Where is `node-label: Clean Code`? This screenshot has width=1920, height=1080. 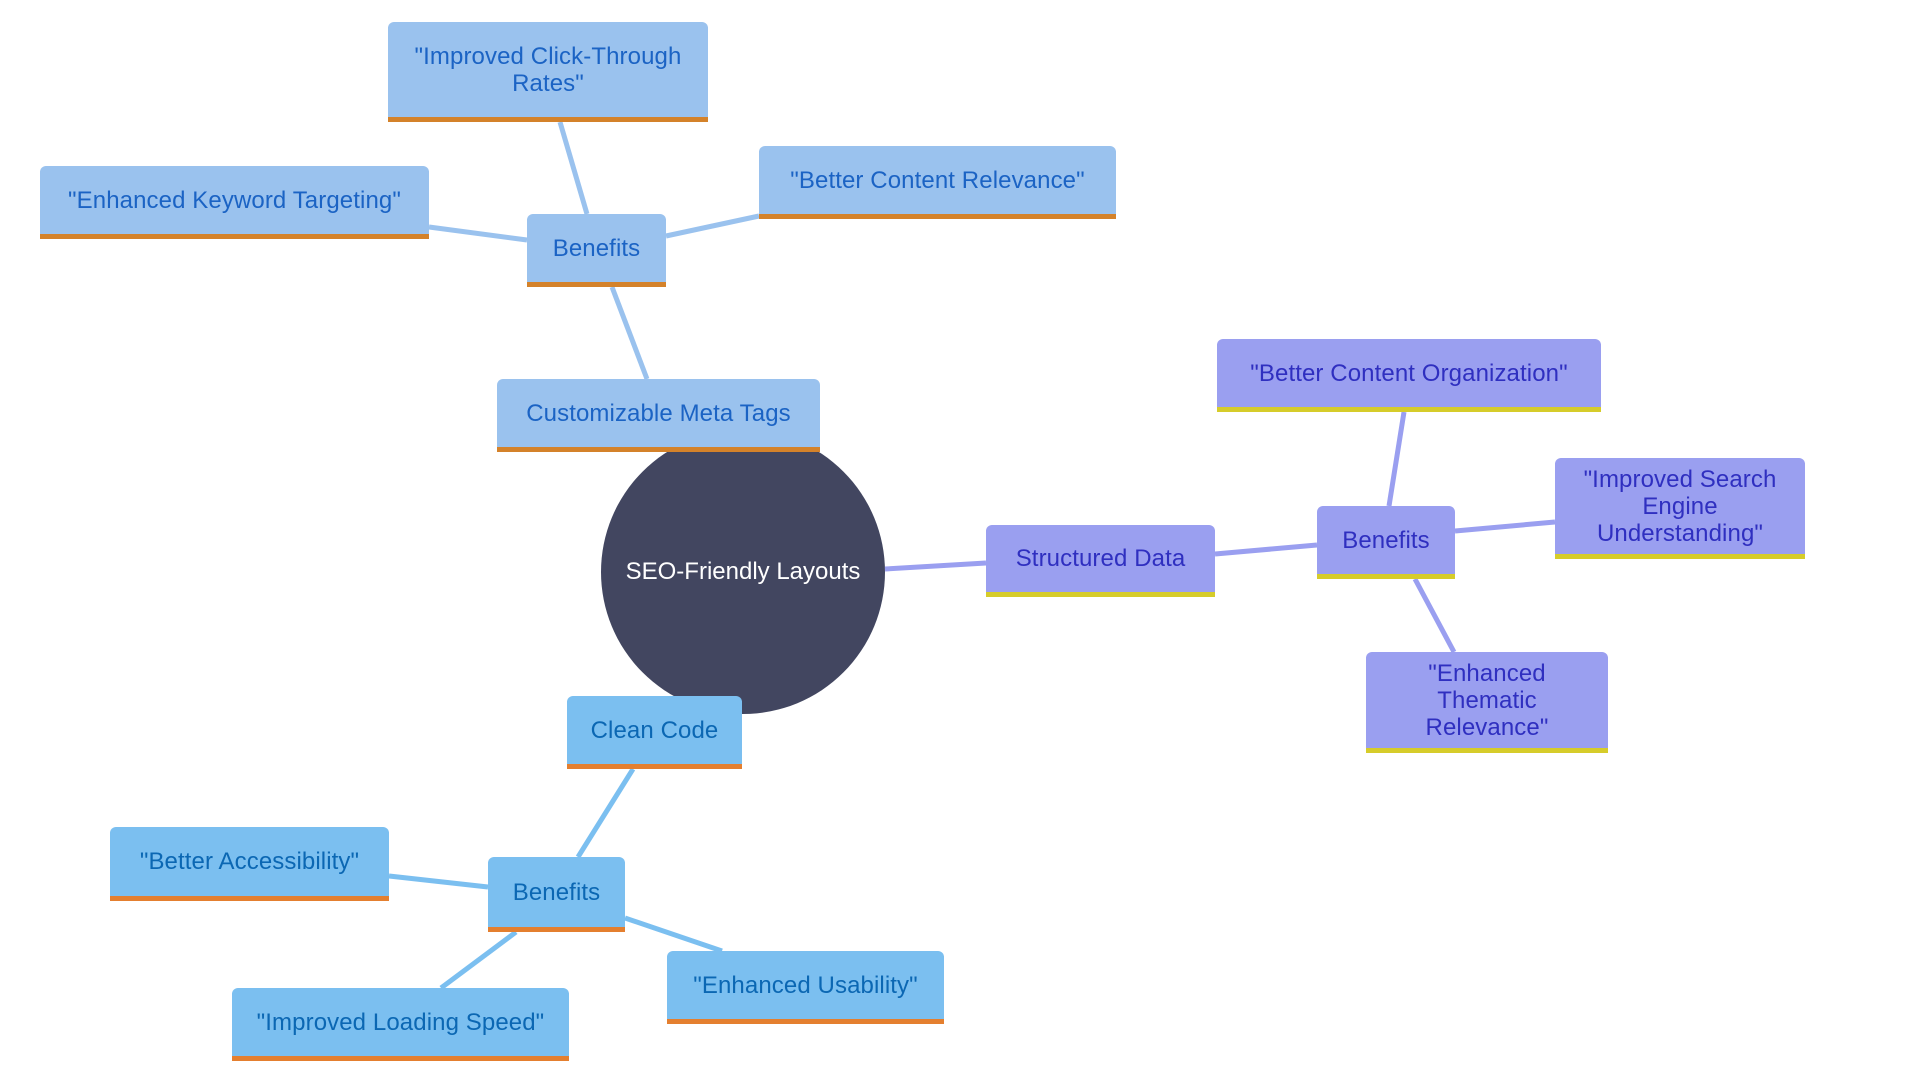 node-label: Clean Code is located at coordinates (654, 730).